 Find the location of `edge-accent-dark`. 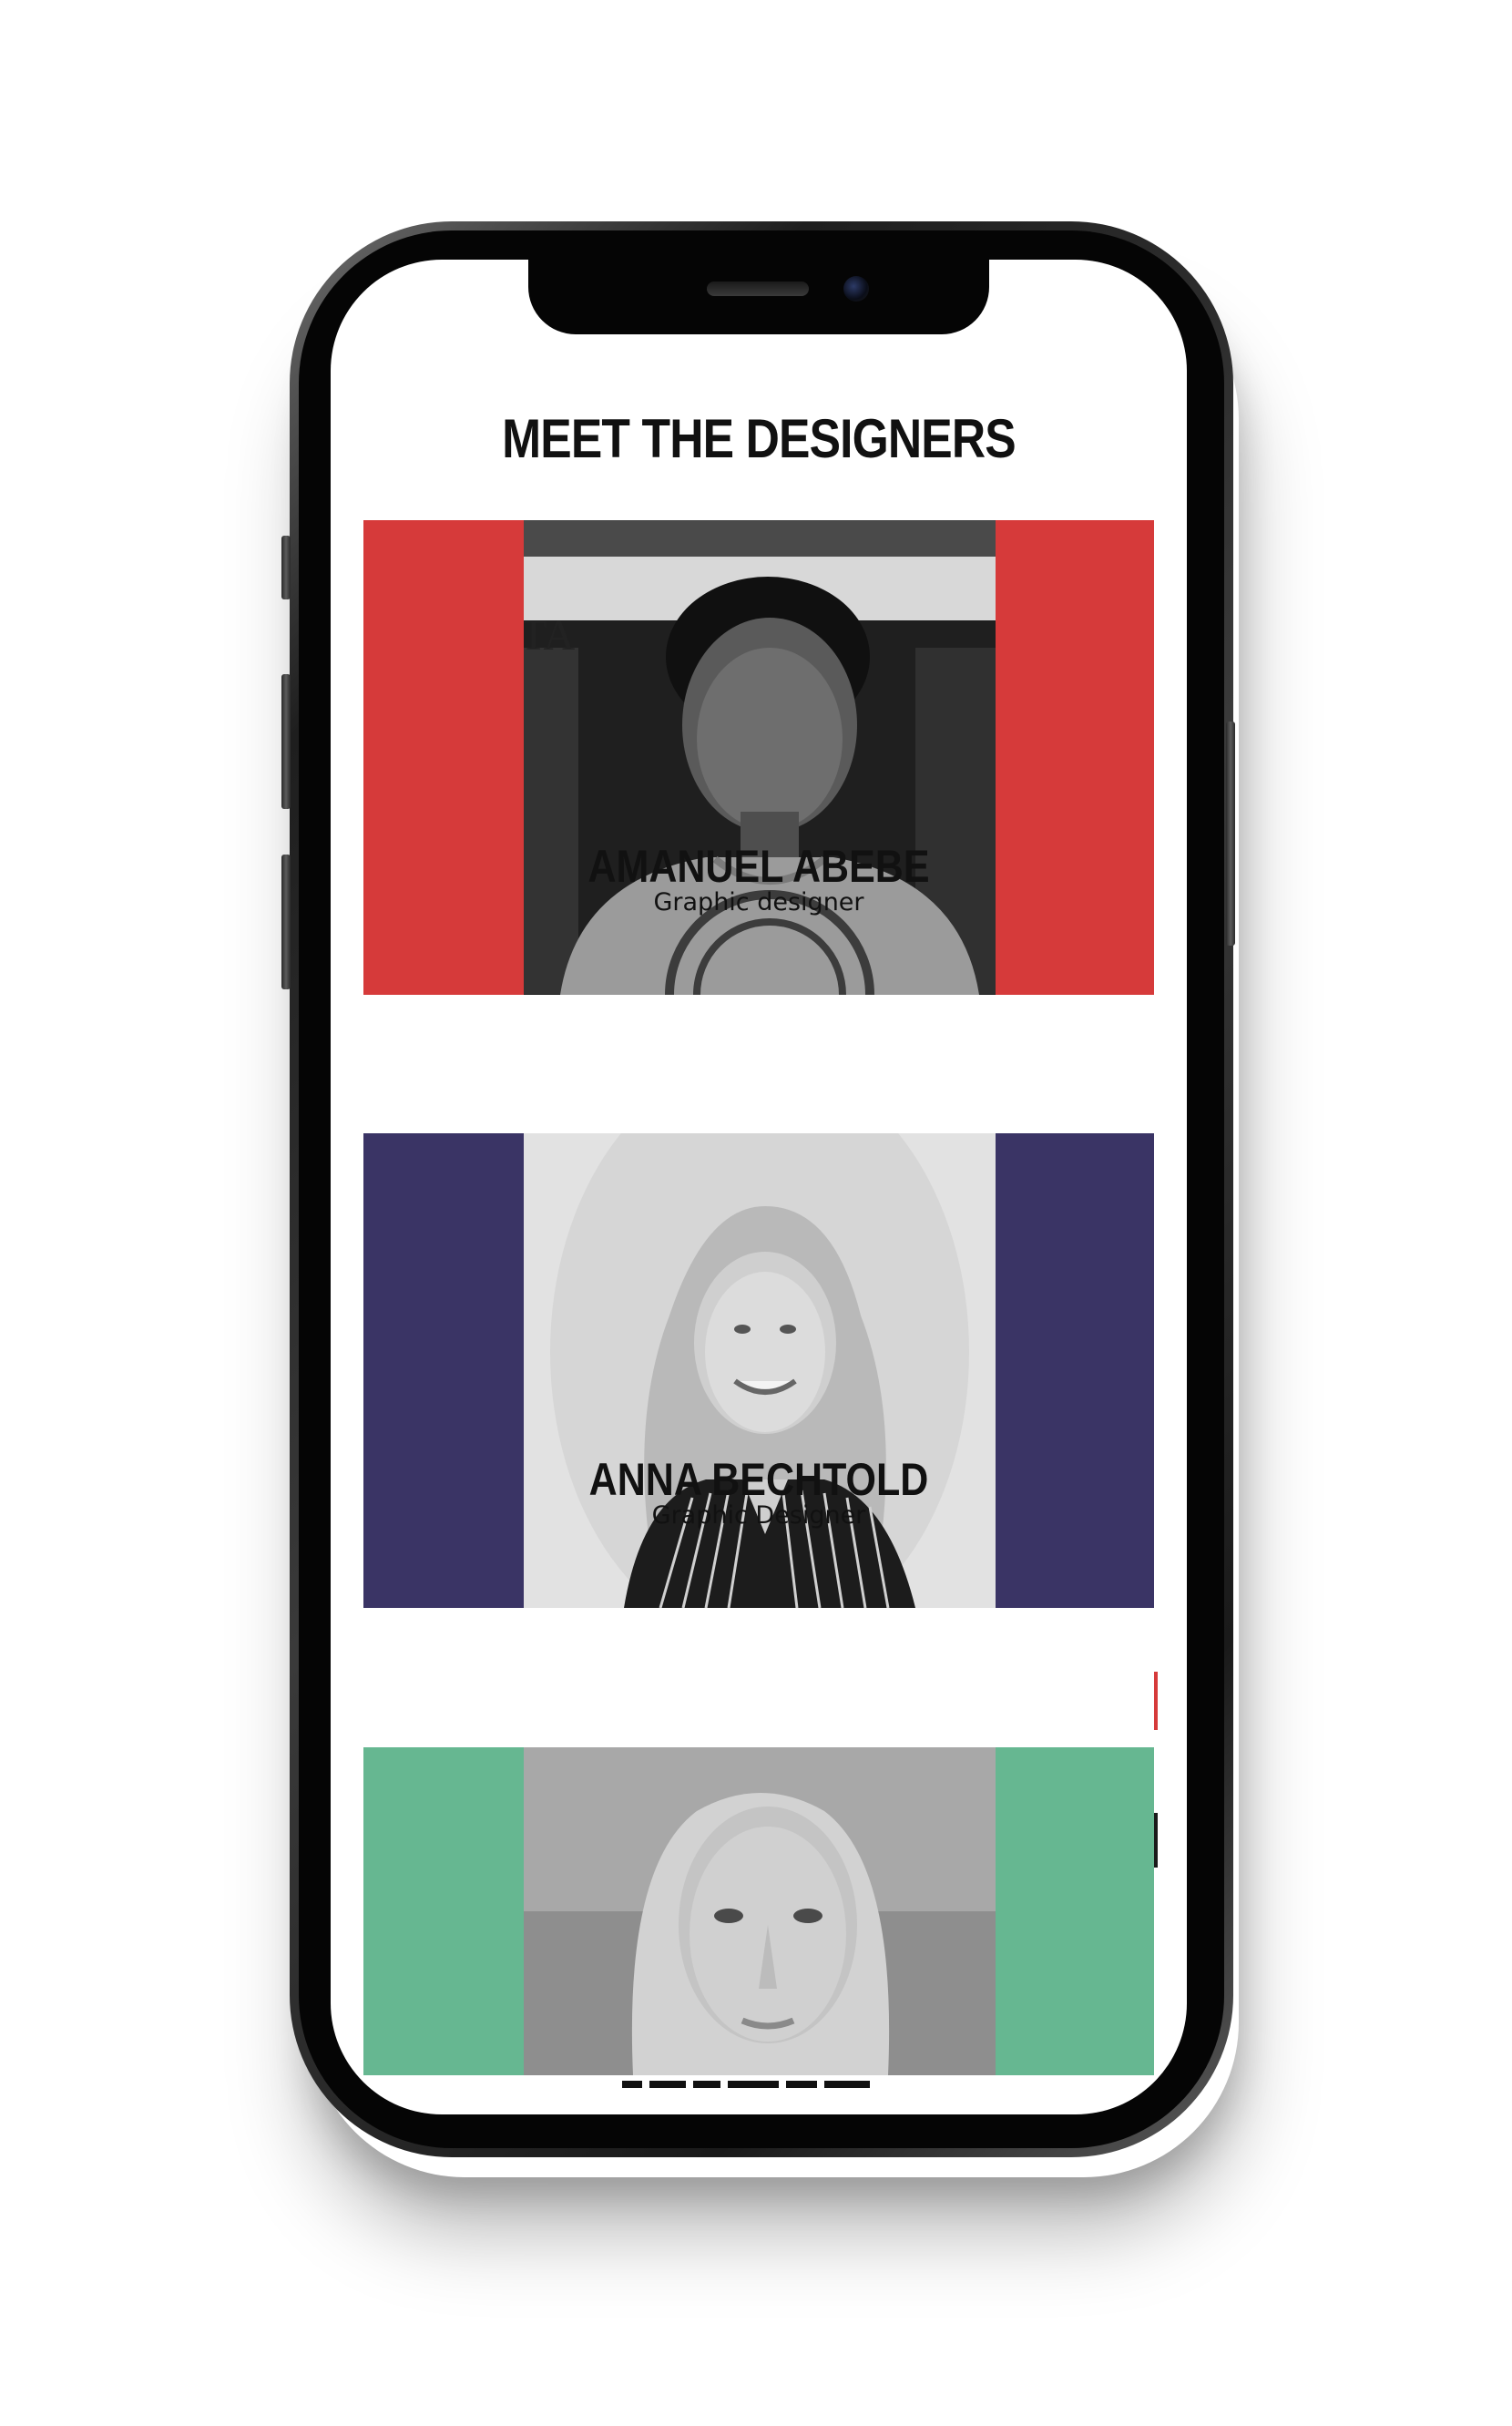

edge-accent-dark is located at coordinates (1156, 1841).